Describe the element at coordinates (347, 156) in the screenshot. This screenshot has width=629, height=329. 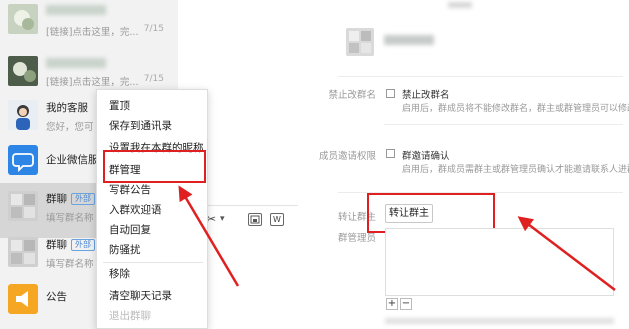
I see `setting-label-invite: 成员邀请权限` at that location.